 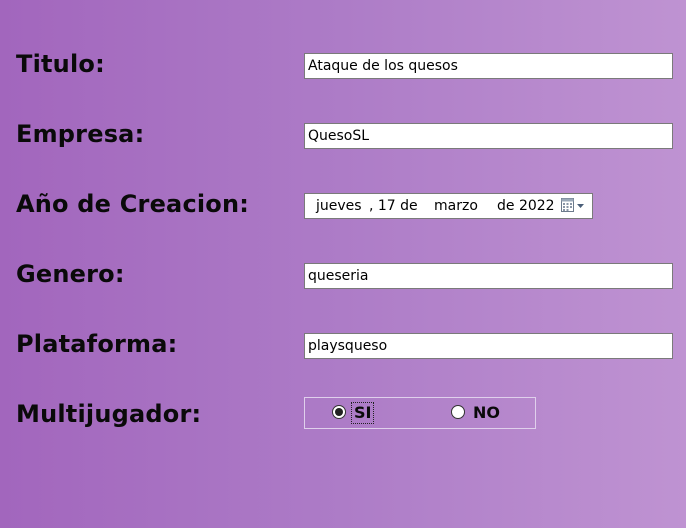 I want to click on titulo-input, so click(x=488, y=66).